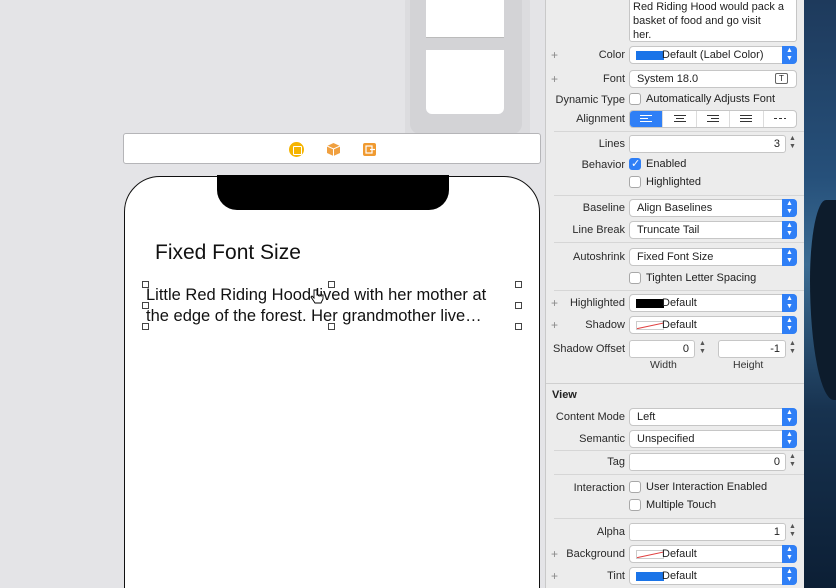 This screenshot has height=588, width=836. Describe the element at coordinates (635, 505) in the screenshot. I see `multiple-touch-checkbox` at that location.